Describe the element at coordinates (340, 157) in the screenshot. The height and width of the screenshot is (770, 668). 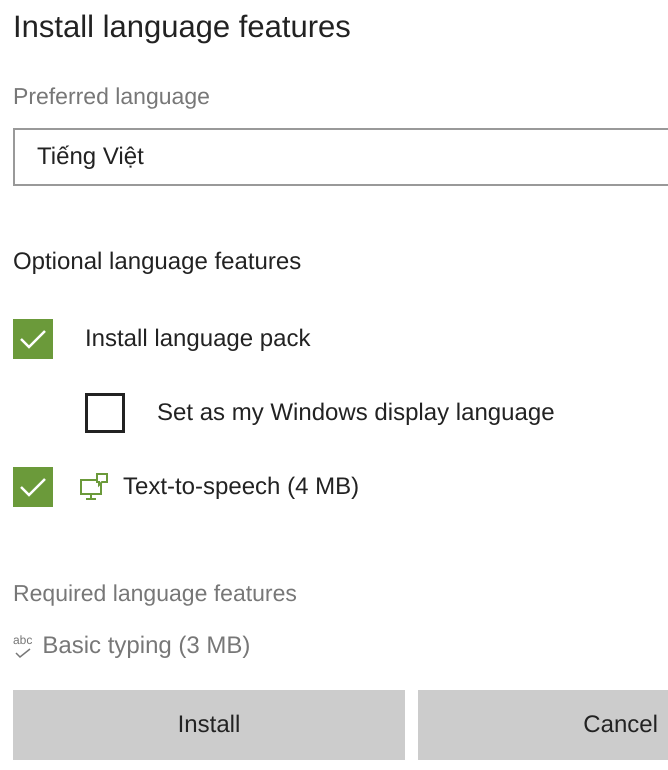
I see `language-field: Tiếng Việt` at that location.